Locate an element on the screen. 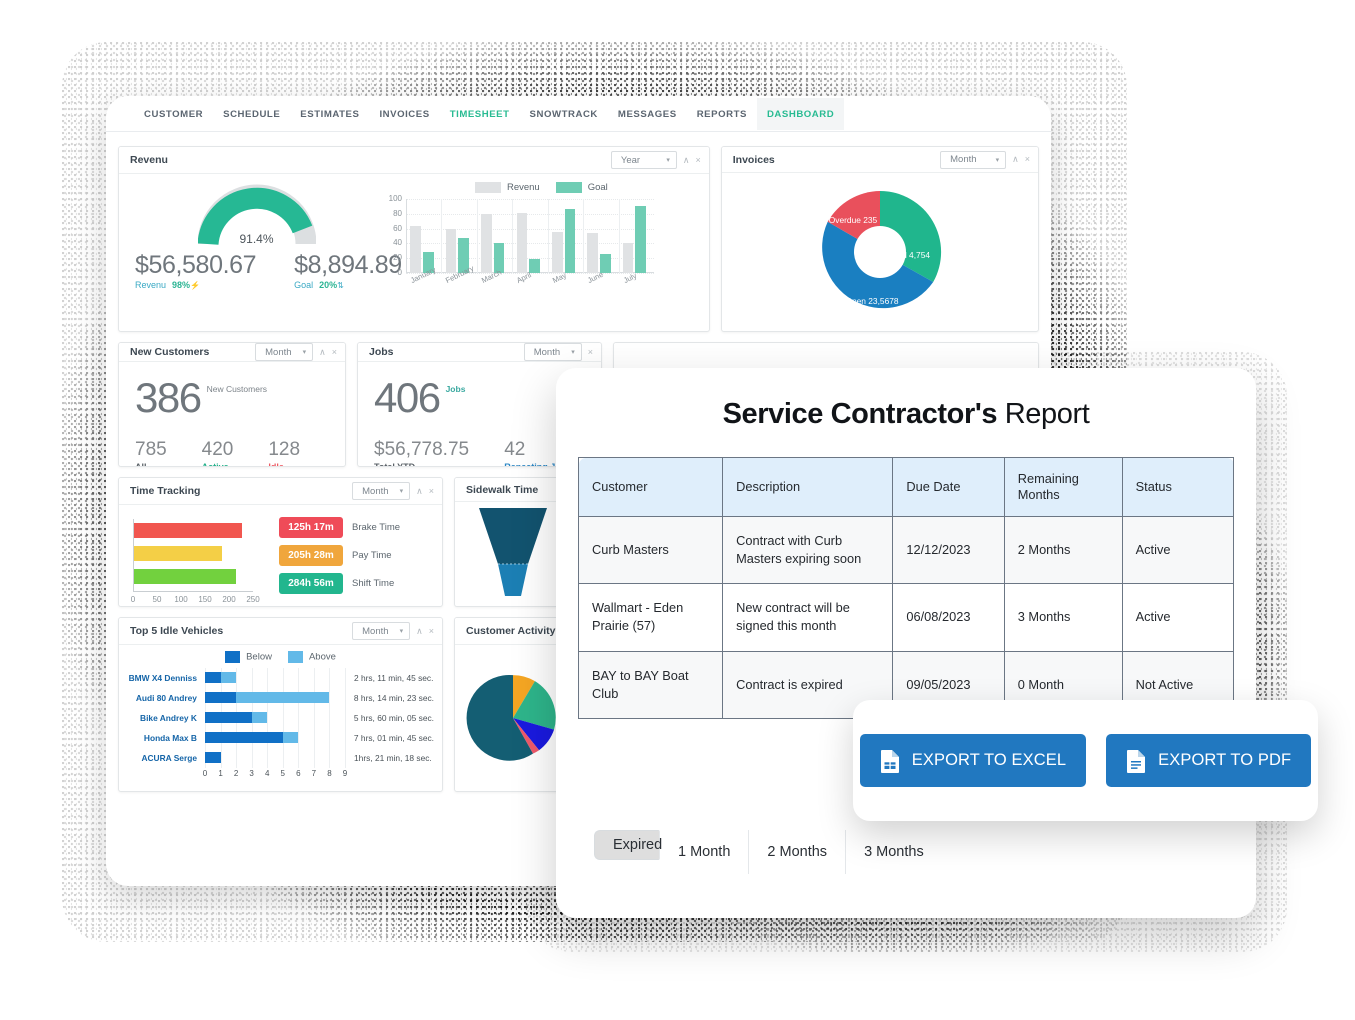 The height and width of the screenshot is (1020, 1355). idle-vehicle-xtick: 4 is located at coordinates (267, 773).